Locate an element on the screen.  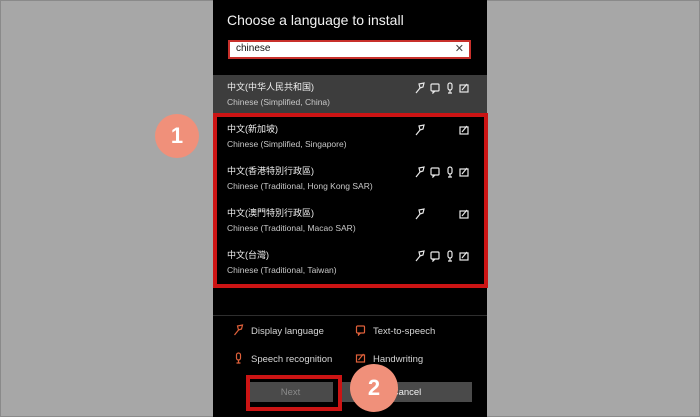
language-english-name: Chinese (Traditional, Macao SAR) is located at coordinates (291, 228).